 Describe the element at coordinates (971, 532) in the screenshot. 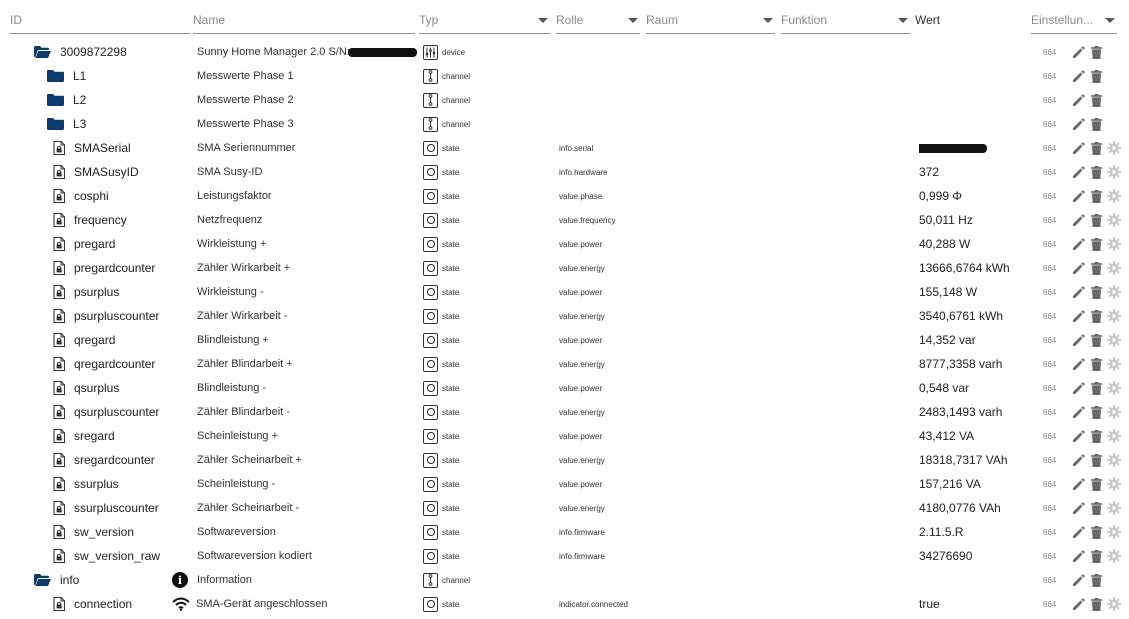

I see `value-cell: 2.11.5.R` at that location.